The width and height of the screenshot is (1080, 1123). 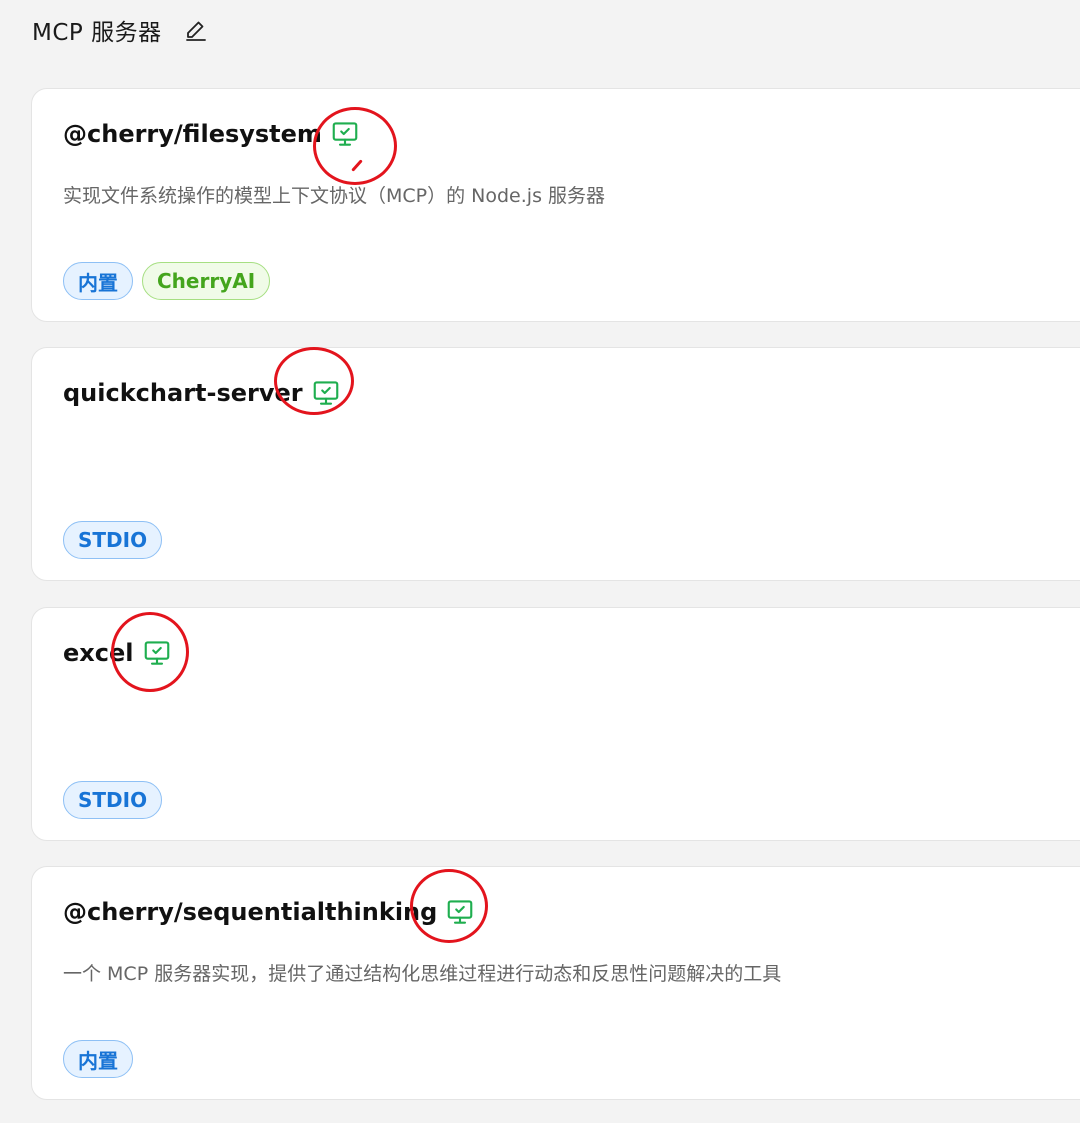 I want to click on server-description: 实现文件系统操作的模型上下文协议（MCP）的 Node.js 服务器, so click(x=334, y=196).